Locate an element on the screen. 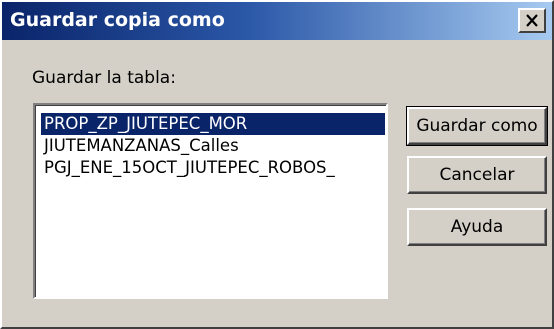 The height and width of the screenshot is (329, 554). list-item-jiutemanzanas-calles: JIUTEMANZANAS_Calles is located at coordinates (213, 146).